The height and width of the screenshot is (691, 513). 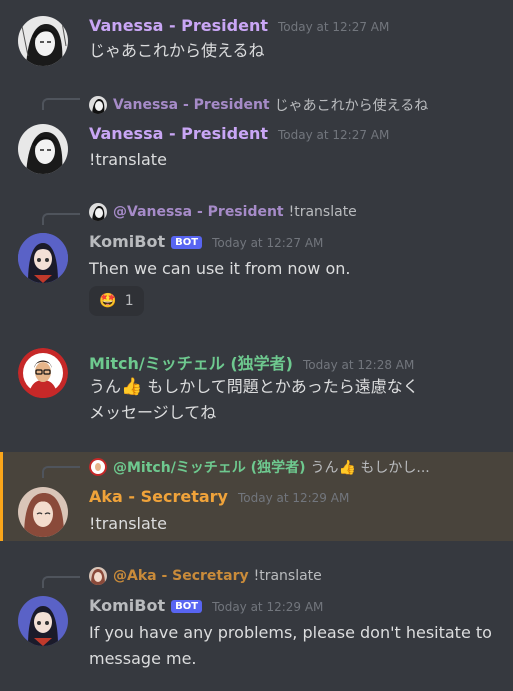 I want to click on reply-author: Vanessa - President, so click(x=191, y=105).